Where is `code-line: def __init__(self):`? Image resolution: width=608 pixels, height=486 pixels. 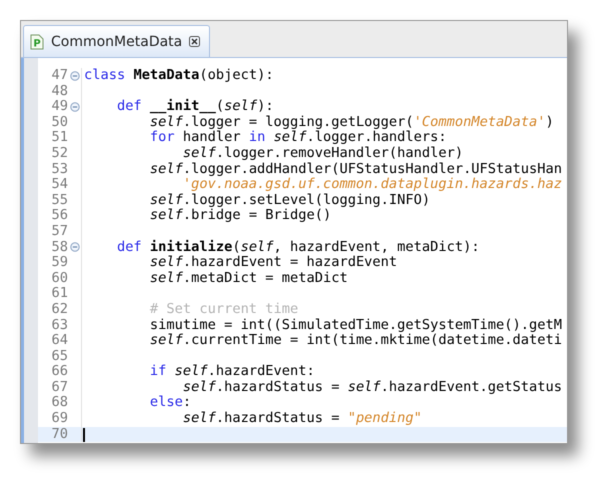 code-line: def __init__(self): is located at coordinates (195, 107).